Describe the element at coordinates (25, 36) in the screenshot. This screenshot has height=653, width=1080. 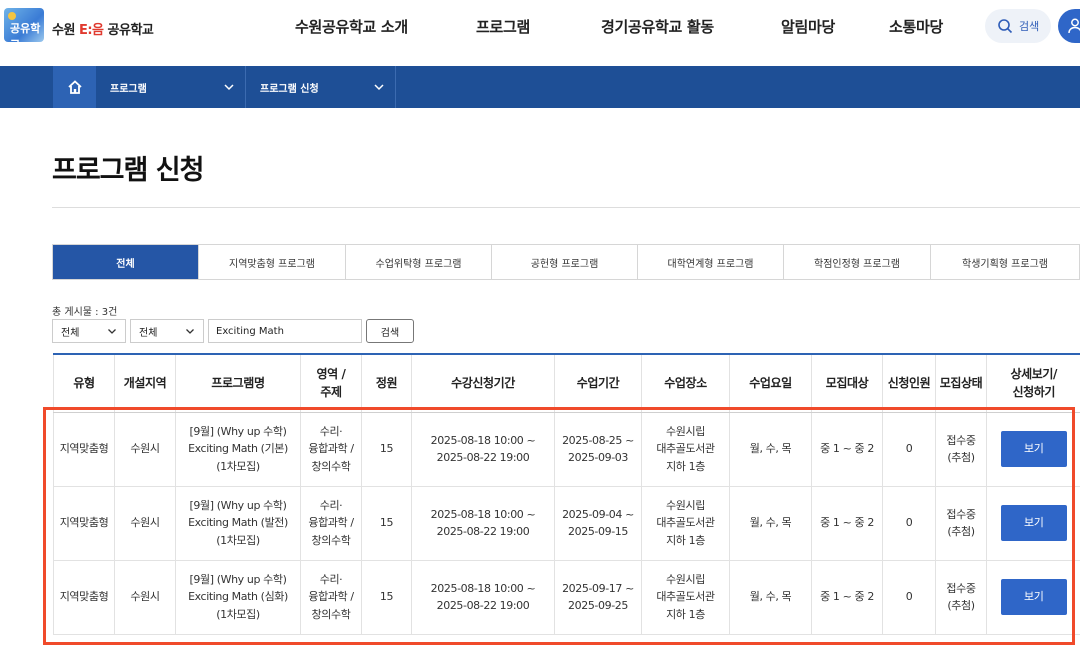
I see `logo-text: 공유학교` at that location.